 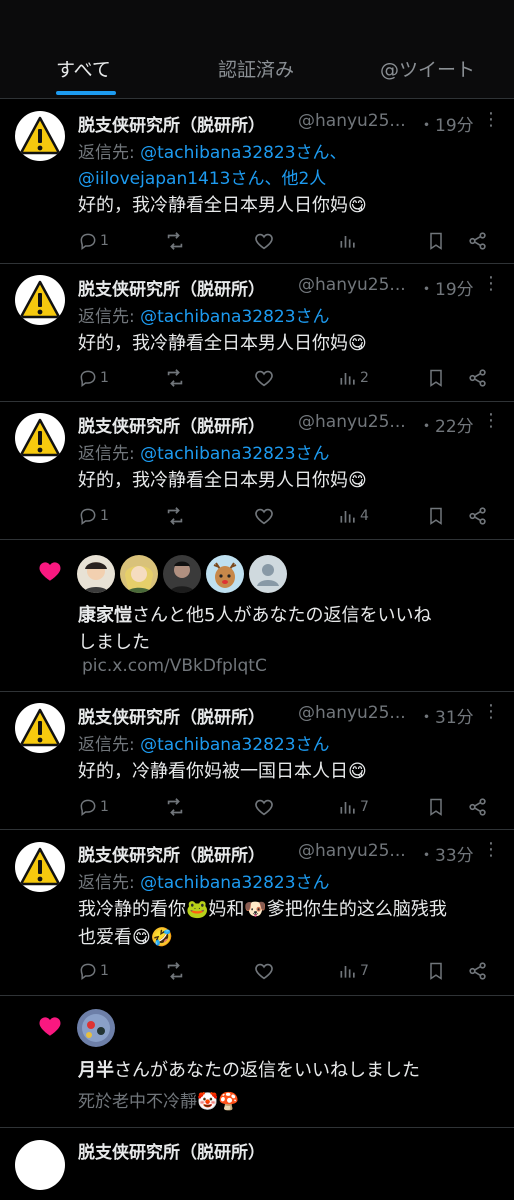 What do you see at coordinates (353, 516) in the screenshot?
I see `views-button: 4` at bounding box center [353, 516].